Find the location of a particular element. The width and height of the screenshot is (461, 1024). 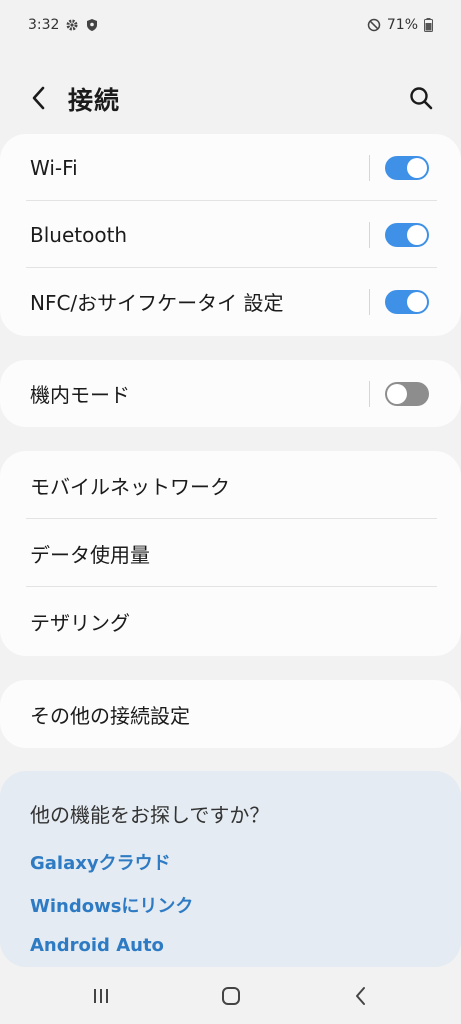

airplane-mode-toggle is located at coordinates (407, 393).